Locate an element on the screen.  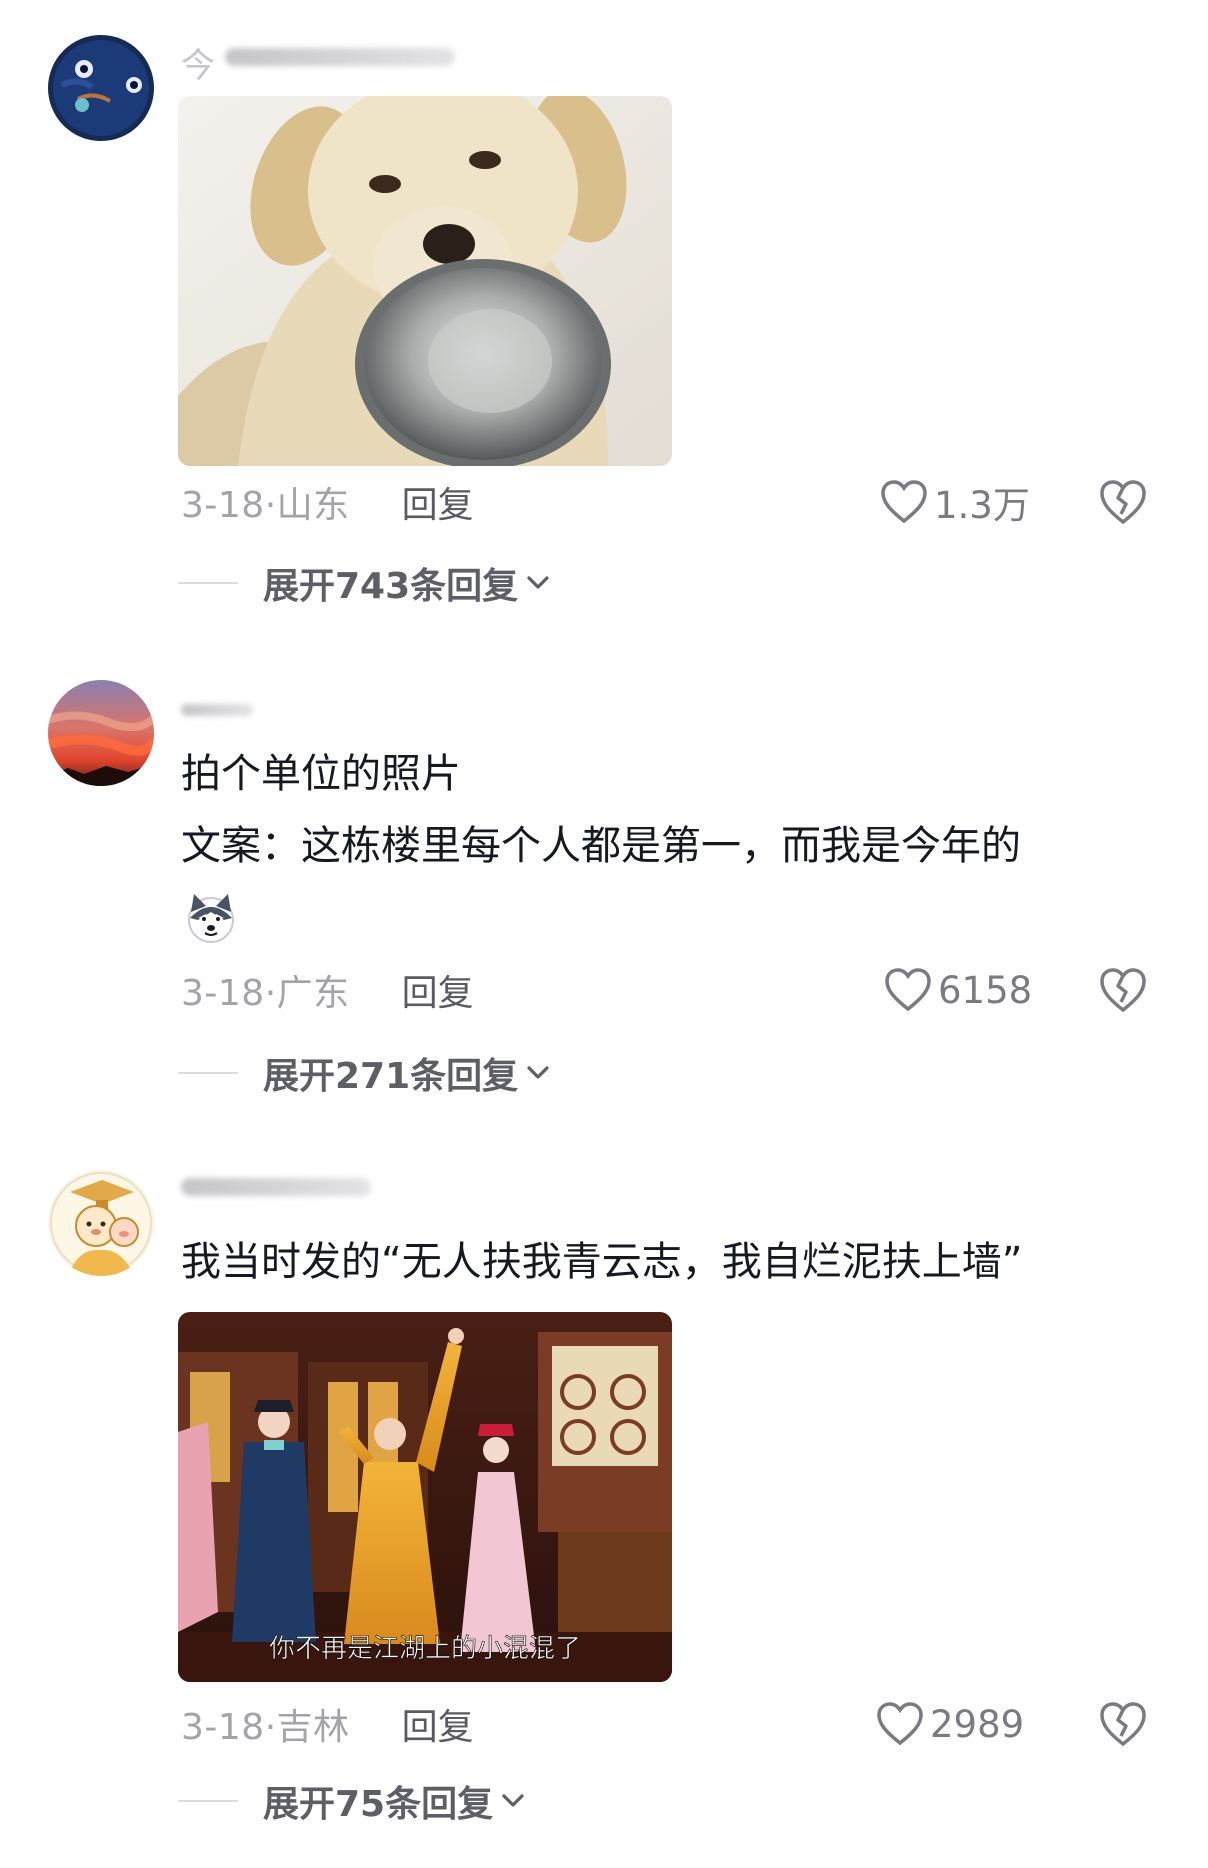
dog-with-bowl-image is located at coordinates (425, 281).